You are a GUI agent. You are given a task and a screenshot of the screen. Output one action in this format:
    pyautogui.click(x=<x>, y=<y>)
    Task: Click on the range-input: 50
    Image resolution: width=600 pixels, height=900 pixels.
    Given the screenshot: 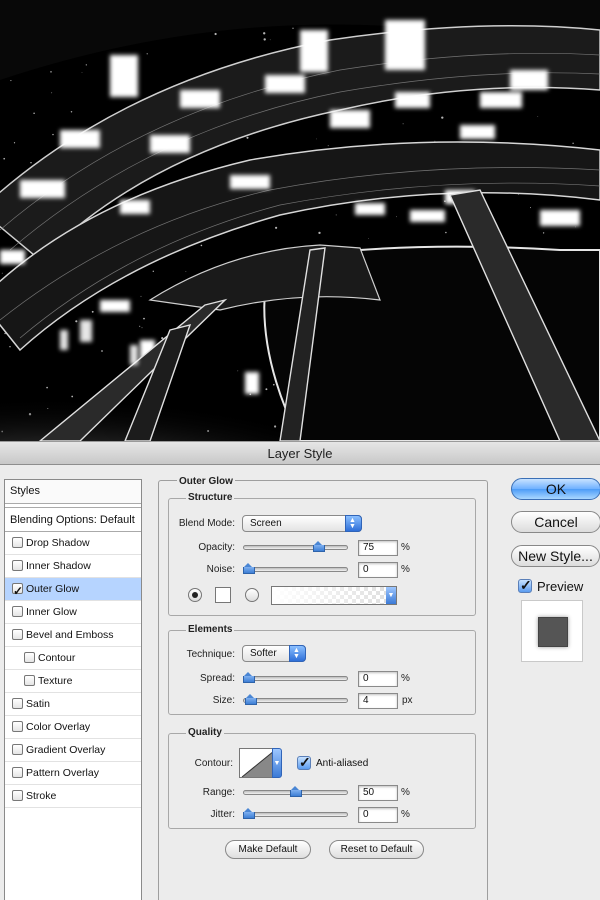 What is the action you would take?
    pyautogui.click(x=378, y=793)
    